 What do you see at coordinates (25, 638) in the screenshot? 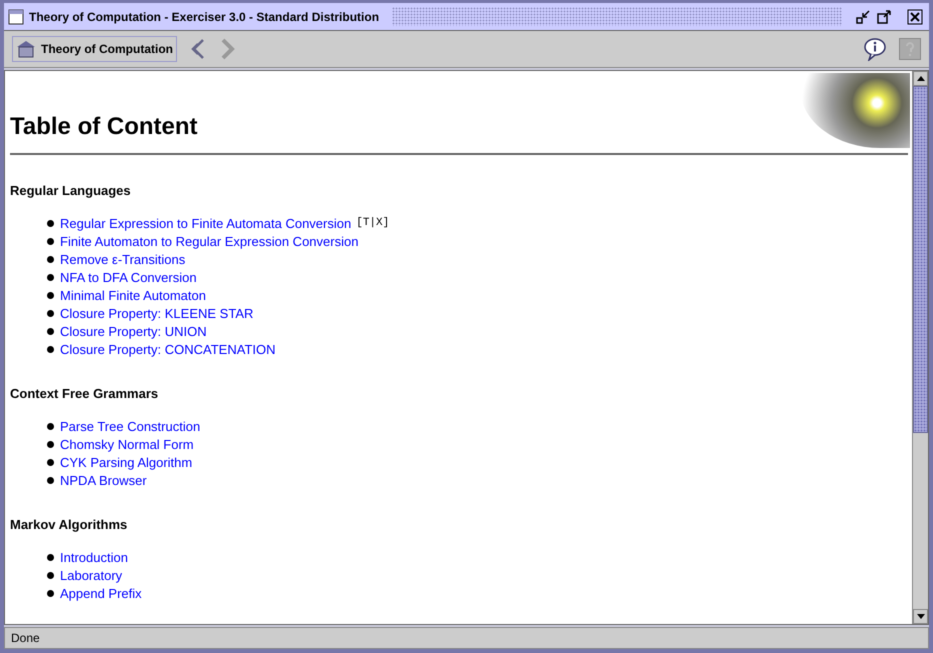
I see `status-text: Done` at bounding box center [25, 638].